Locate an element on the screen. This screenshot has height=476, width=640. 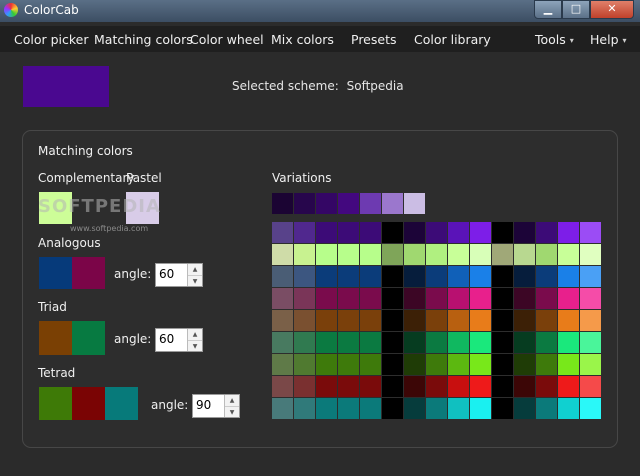
menu-color-picker: Color picker is located at coordinates (51, 39).